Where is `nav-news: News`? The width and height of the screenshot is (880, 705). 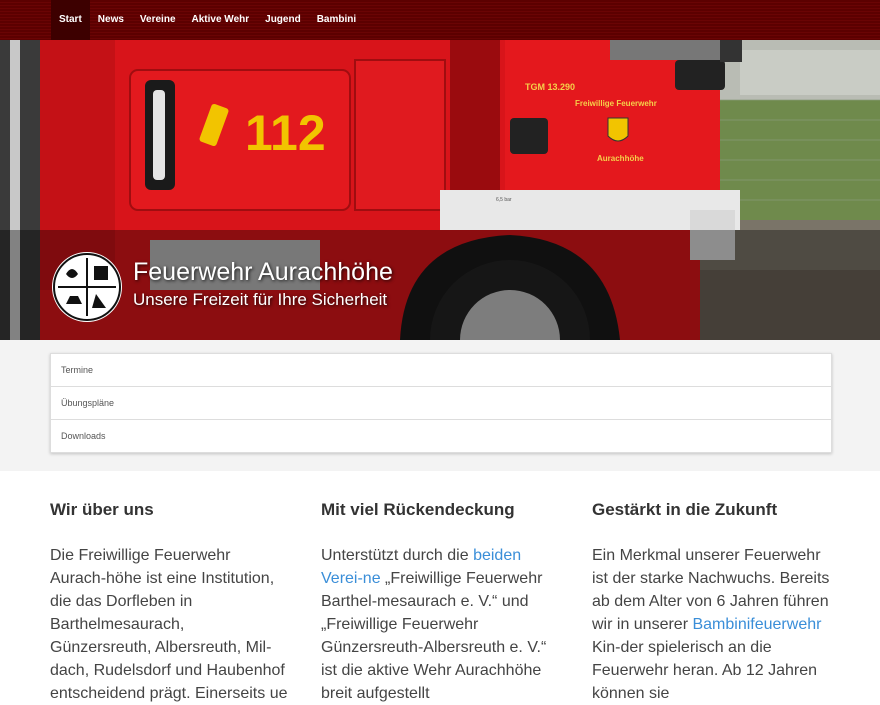 nav-news: News is located at coordinates (111, 20).